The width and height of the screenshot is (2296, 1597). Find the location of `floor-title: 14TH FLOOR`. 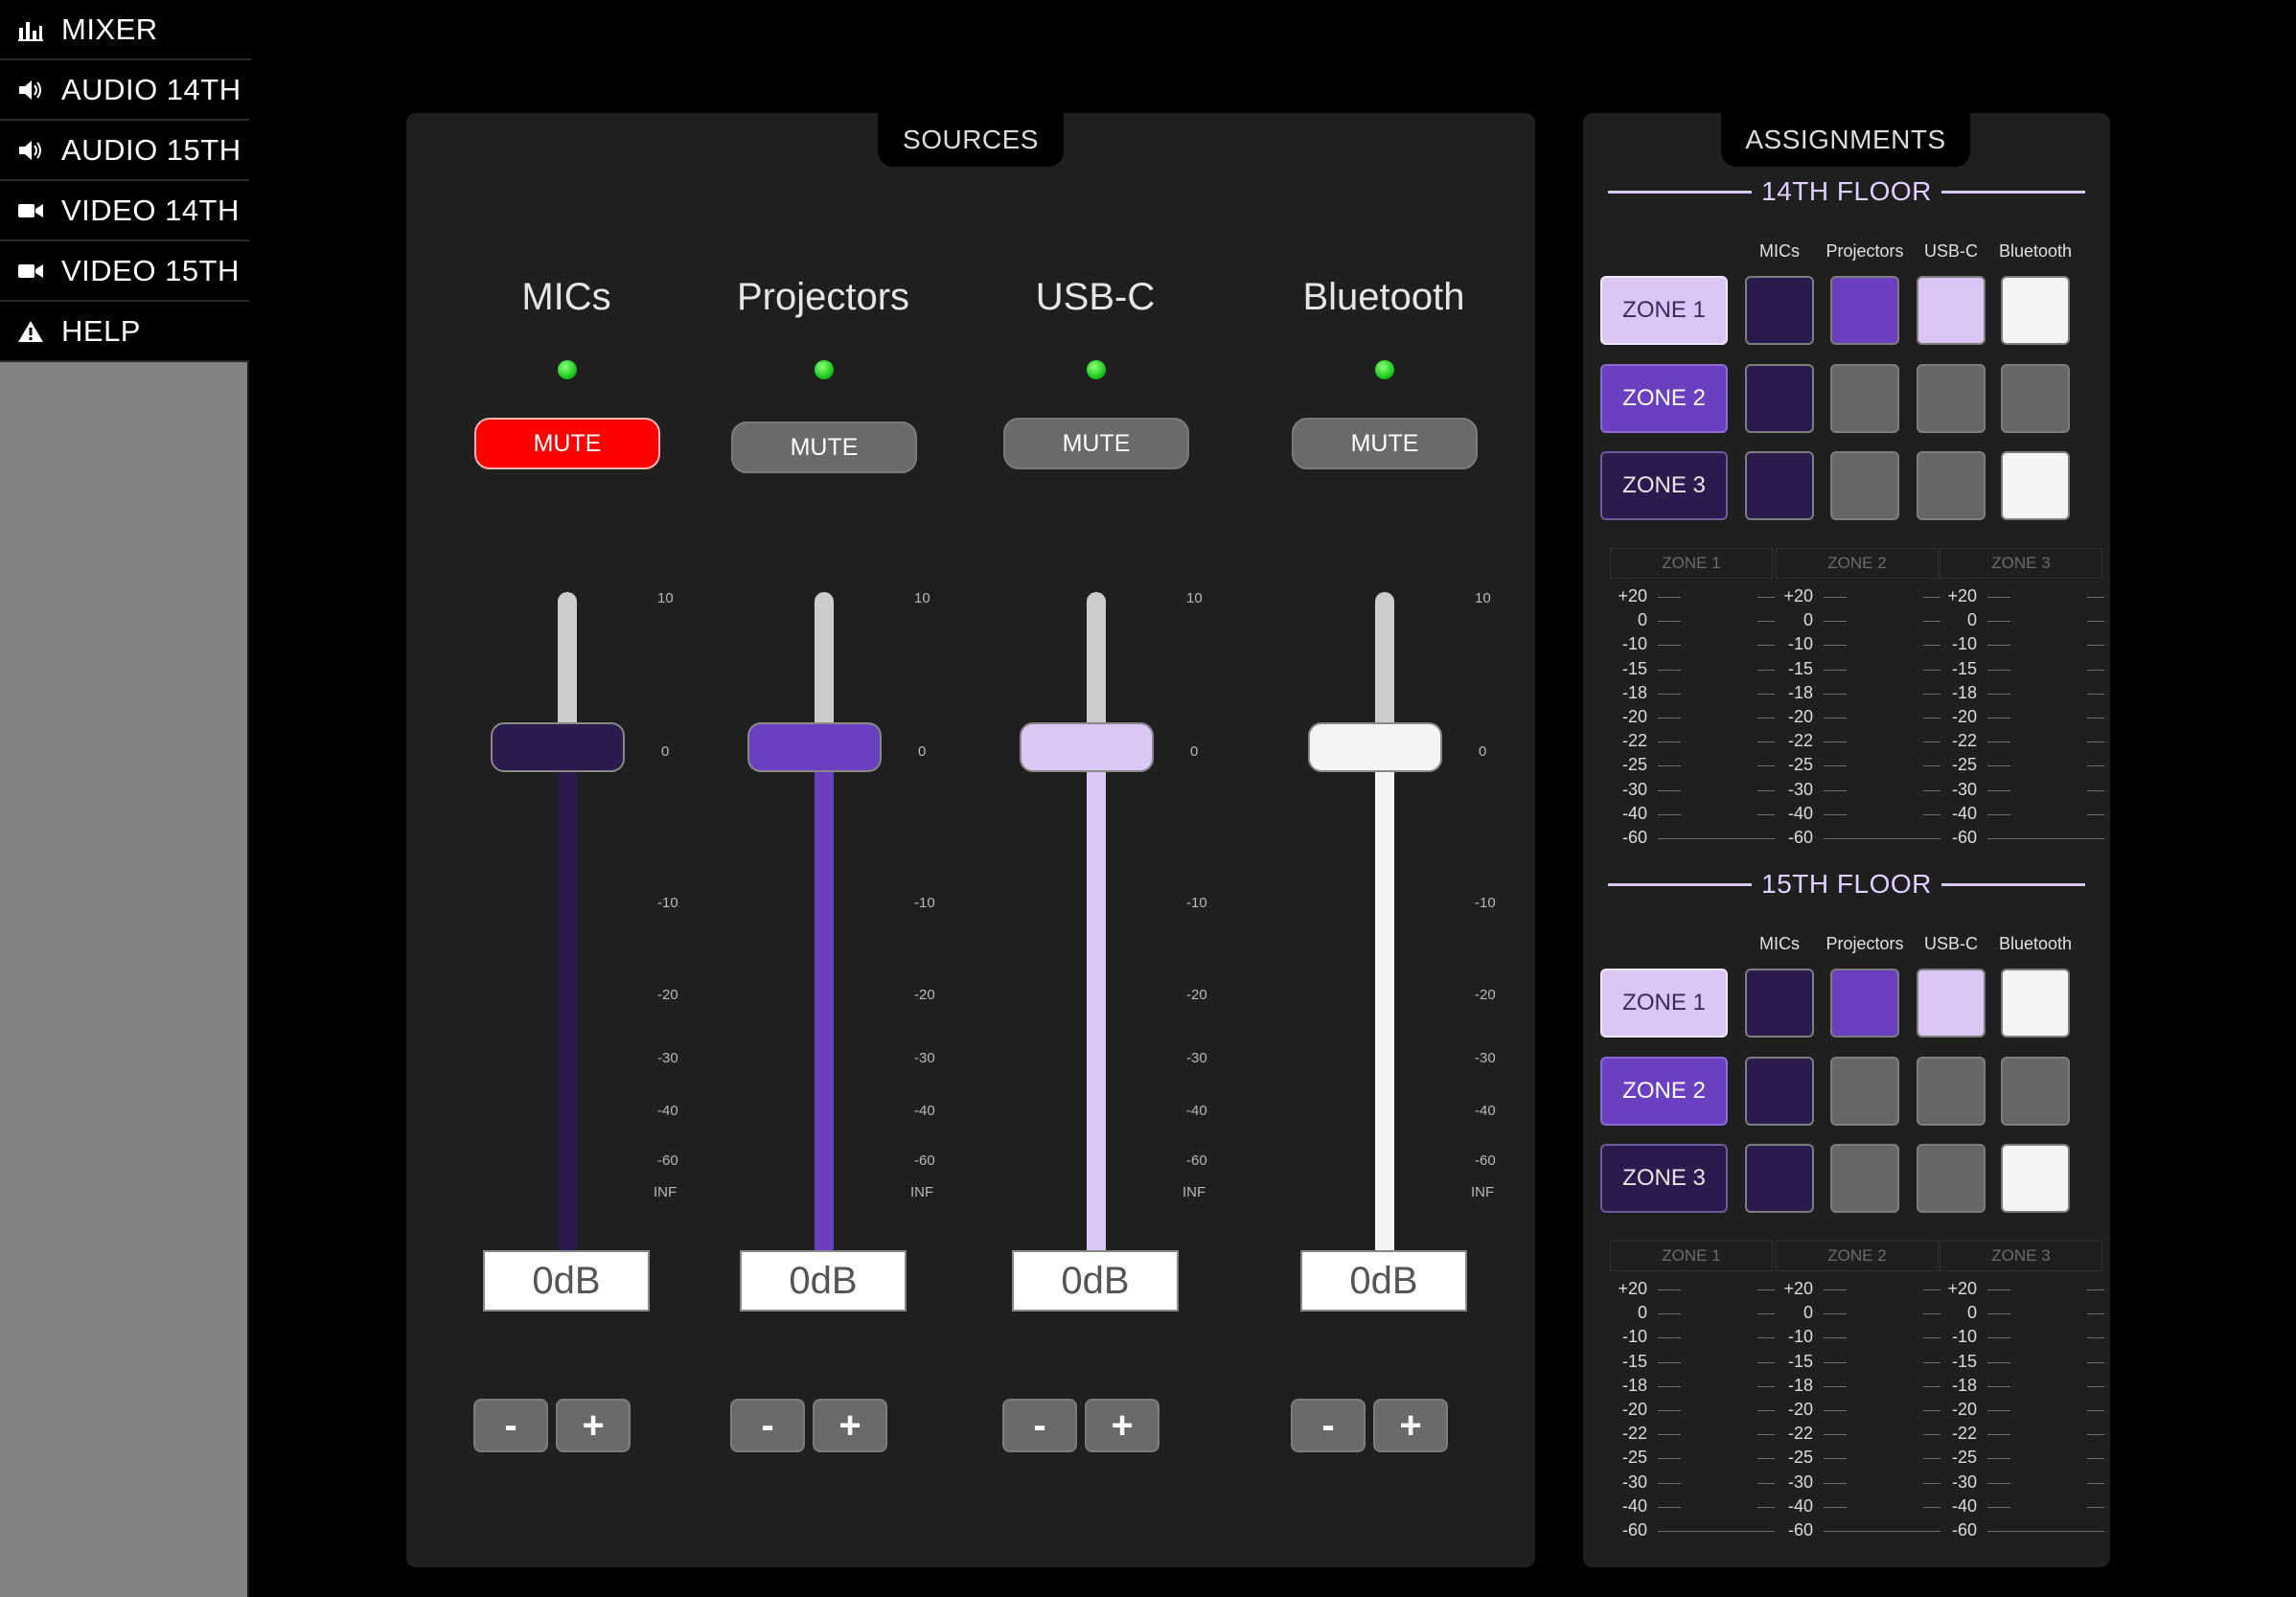

floor-title: 14TH FLOOR is located at coordinates (1846, 191).